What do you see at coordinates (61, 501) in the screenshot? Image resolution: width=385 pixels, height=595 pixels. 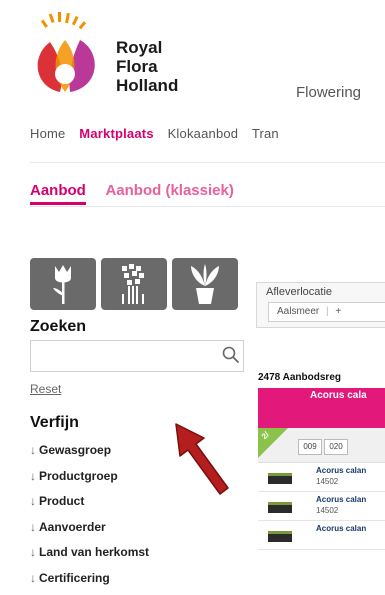 I see `filter-label: Product` at bounding box center [61, 501].